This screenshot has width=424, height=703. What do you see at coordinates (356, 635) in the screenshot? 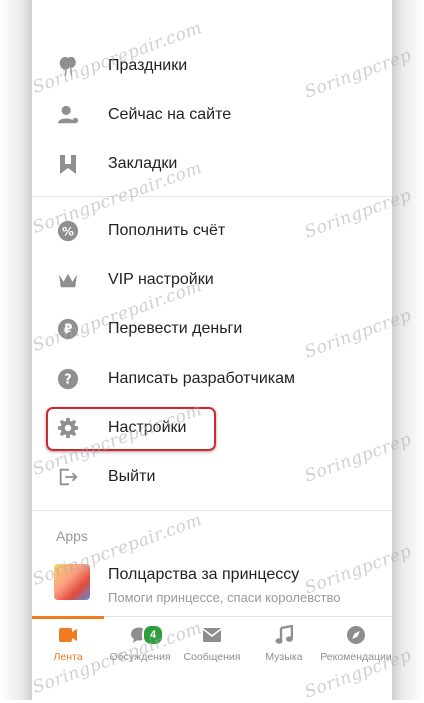
I see `compass-icon` at bounding box center [356, 635].